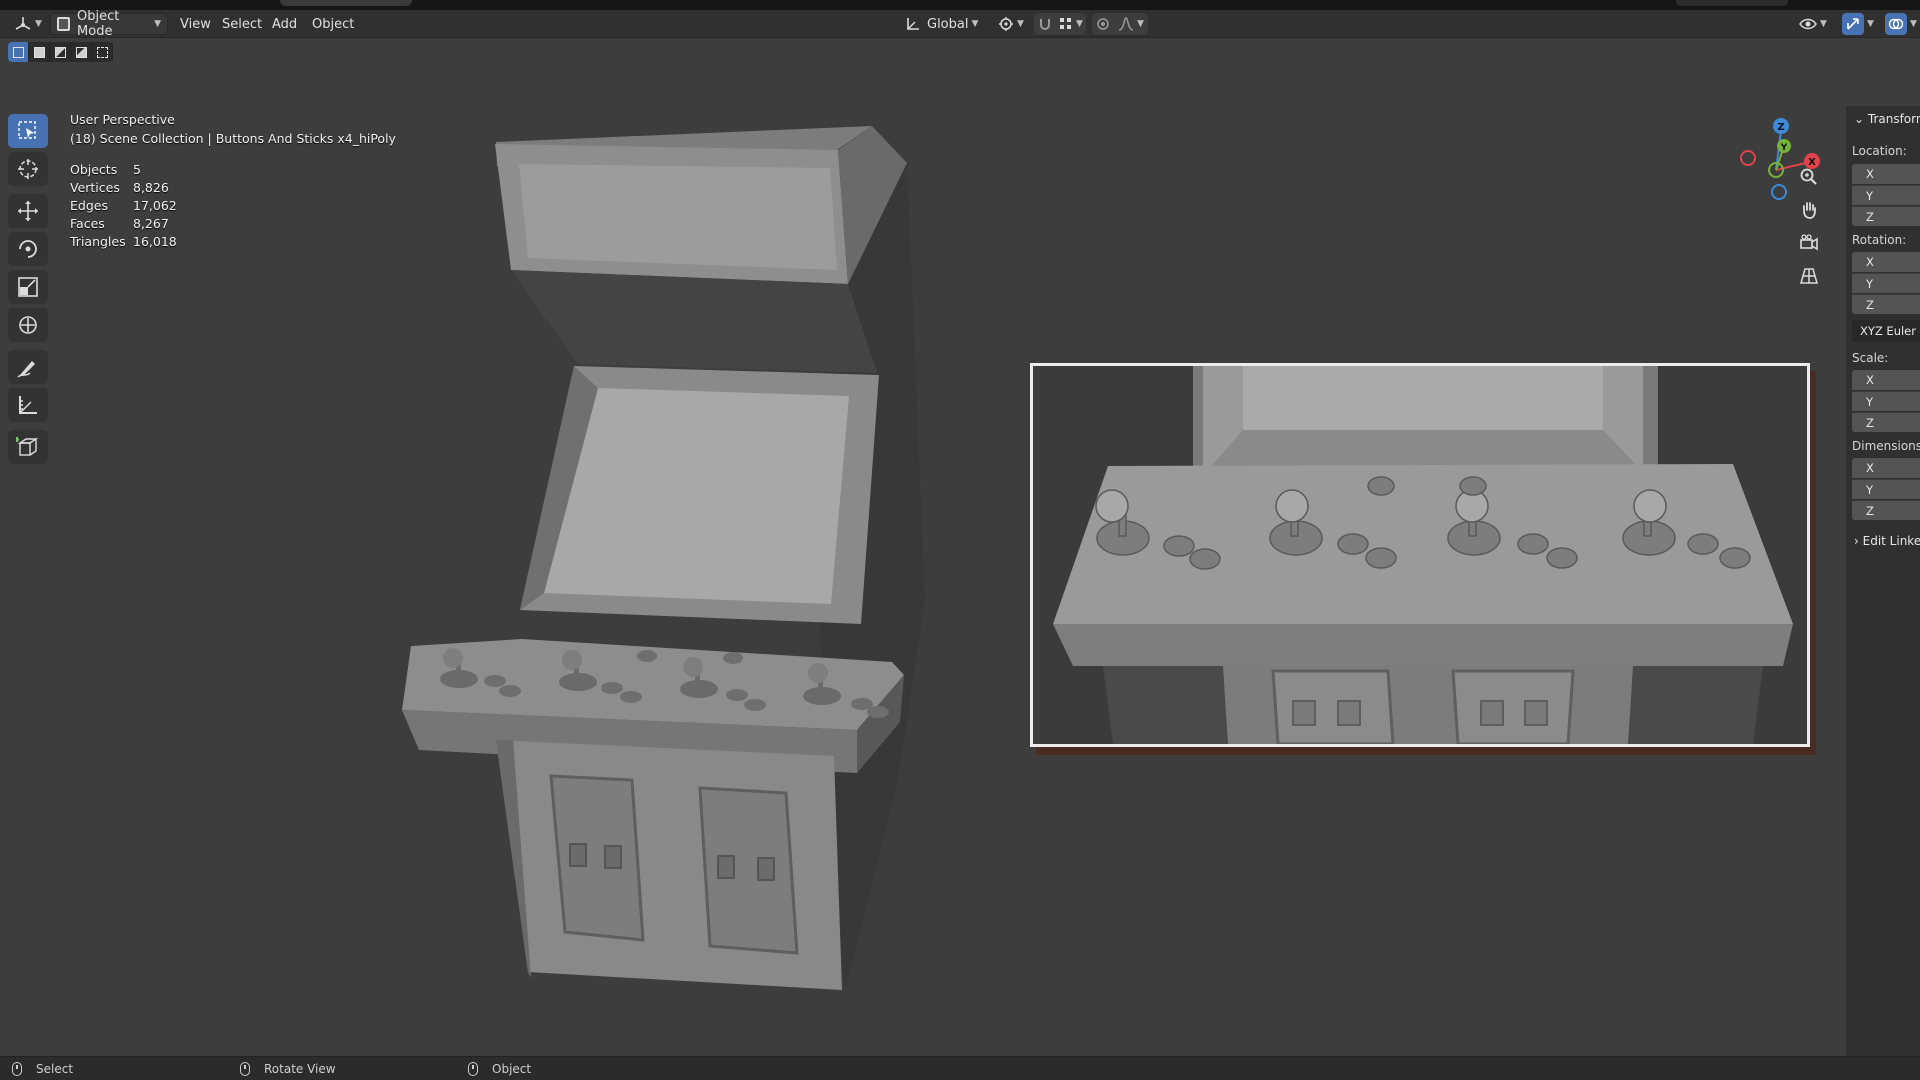 The width and height of the screenshot is (1920, 1080). What do you see at coordinates (1779, 192) in the screenshot?
I see `neg-z-axis-handle` at bounding box center [1779, 192].